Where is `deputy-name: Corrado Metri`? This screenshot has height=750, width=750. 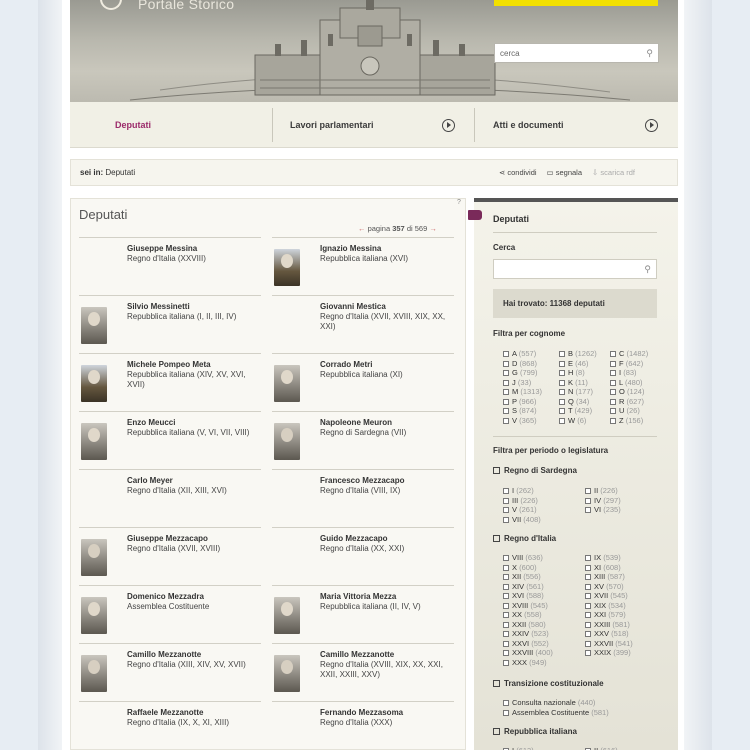 deputy-name: Corrado Metri is located at coordinates (346, 364).